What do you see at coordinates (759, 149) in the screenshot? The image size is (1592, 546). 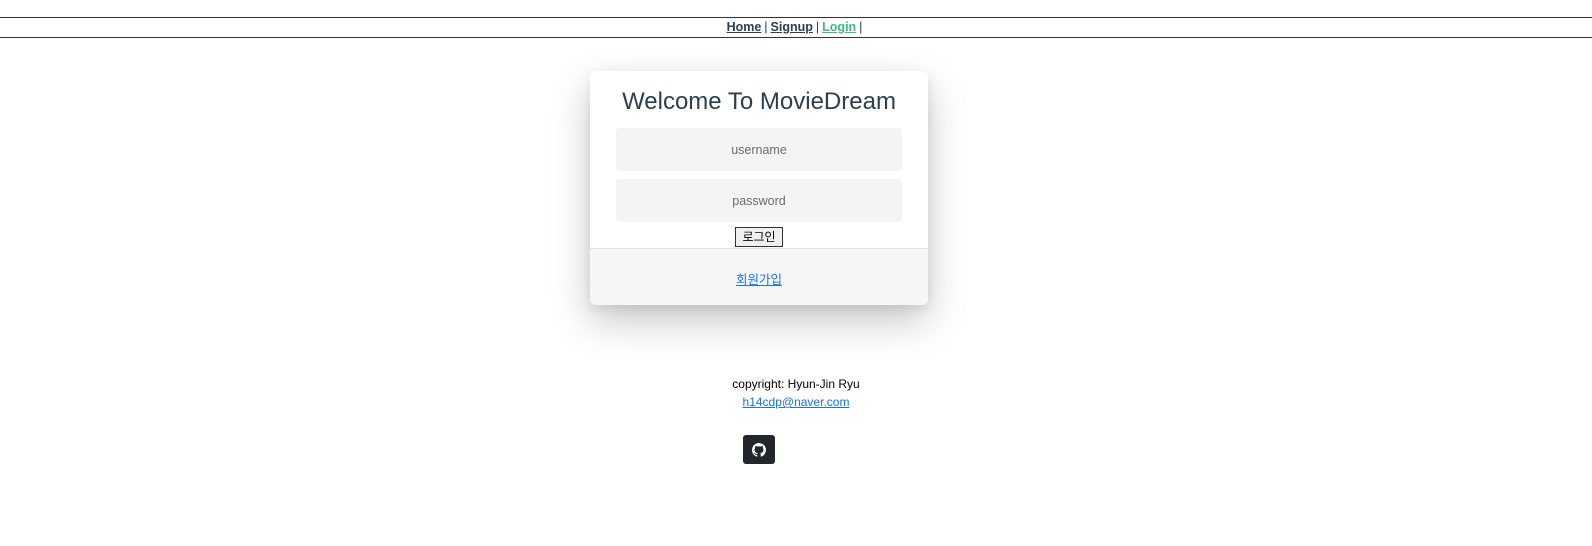 I see `username-input` at bounding box center [759, 149].